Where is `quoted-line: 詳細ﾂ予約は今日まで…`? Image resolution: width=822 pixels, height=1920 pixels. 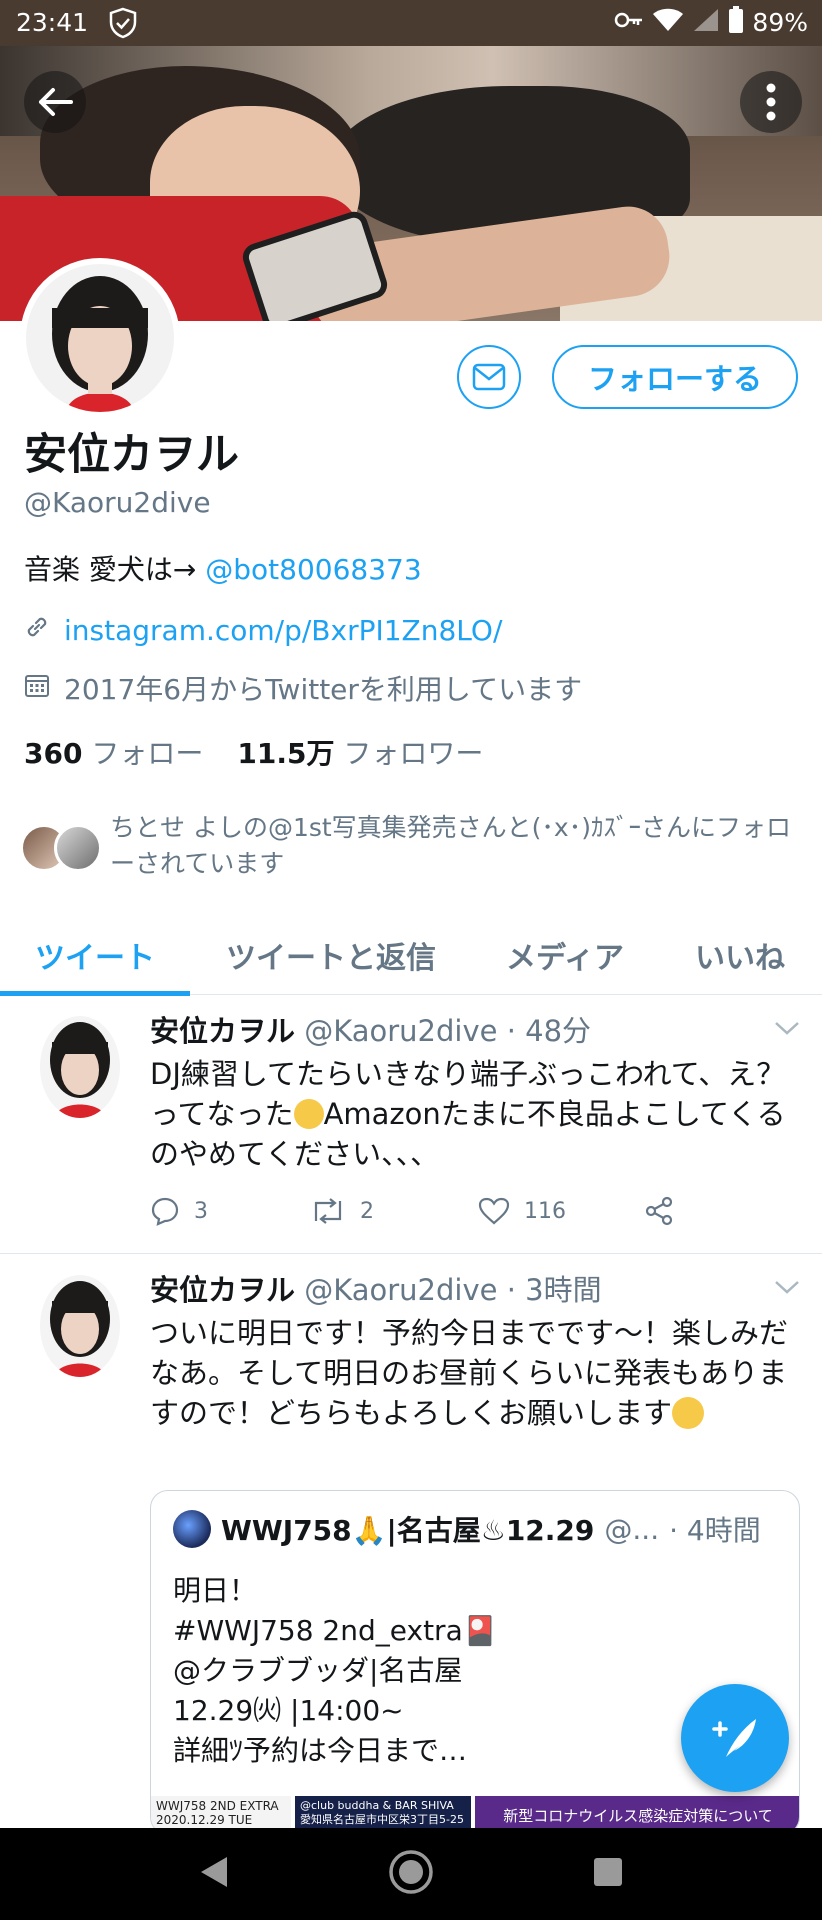
quoted-line: 詳細ﾂ予約は今日まで… is located at coordinates (320, 1750).